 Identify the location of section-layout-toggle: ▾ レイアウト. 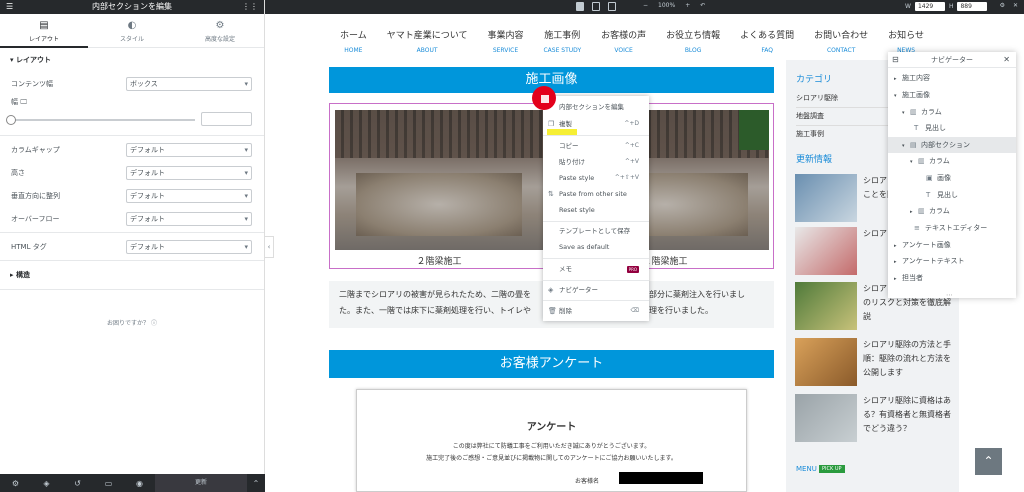
(132, 60).